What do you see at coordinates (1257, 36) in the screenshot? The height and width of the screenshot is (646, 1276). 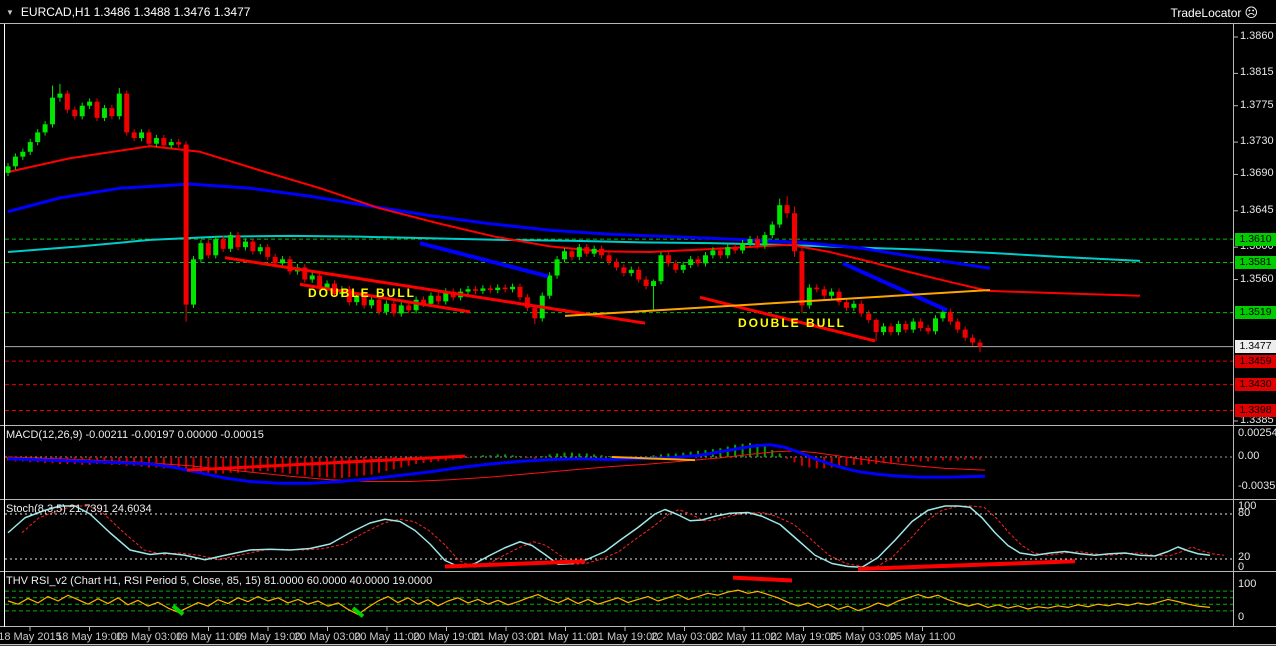 I see `price-axis-label: 1.3860` at bounding box center [1257, 36].